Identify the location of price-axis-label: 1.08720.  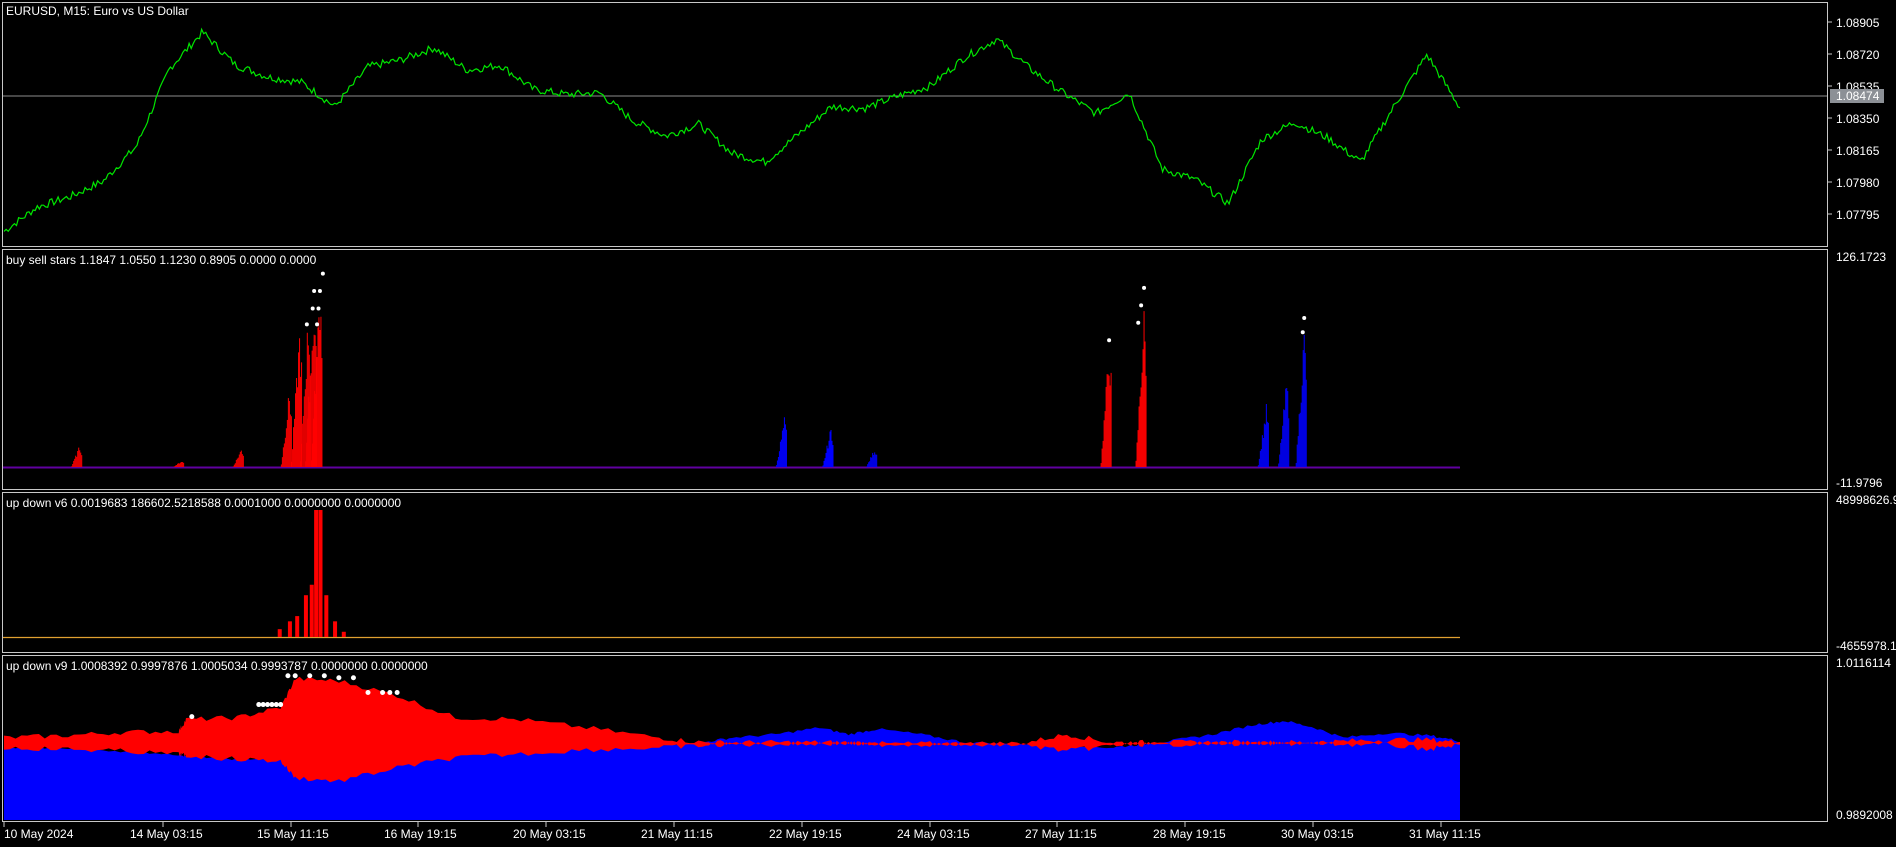
(1858, 55).